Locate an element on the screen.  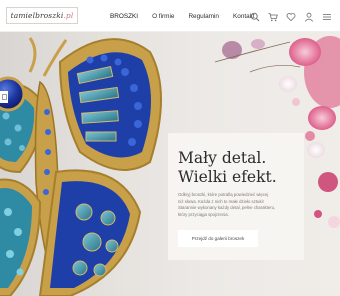
main-nav: BROSZKI O firmie Regulamin Kontakt is located at coordinates (189, 16).